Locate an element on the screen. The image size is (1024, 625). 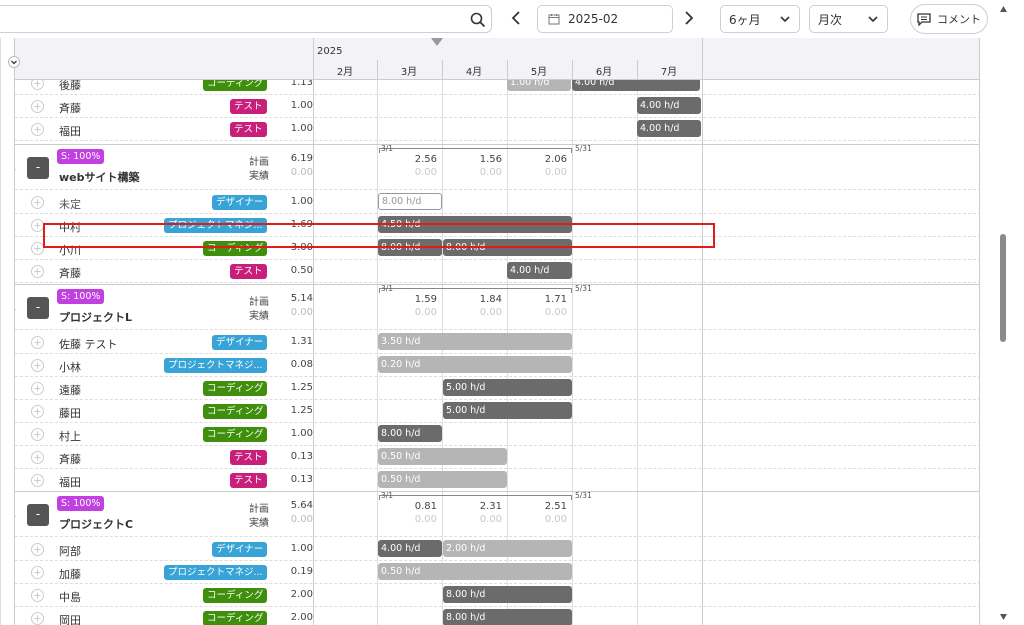
range-select: 6ヶ月 is located at coordinates (760, 19).